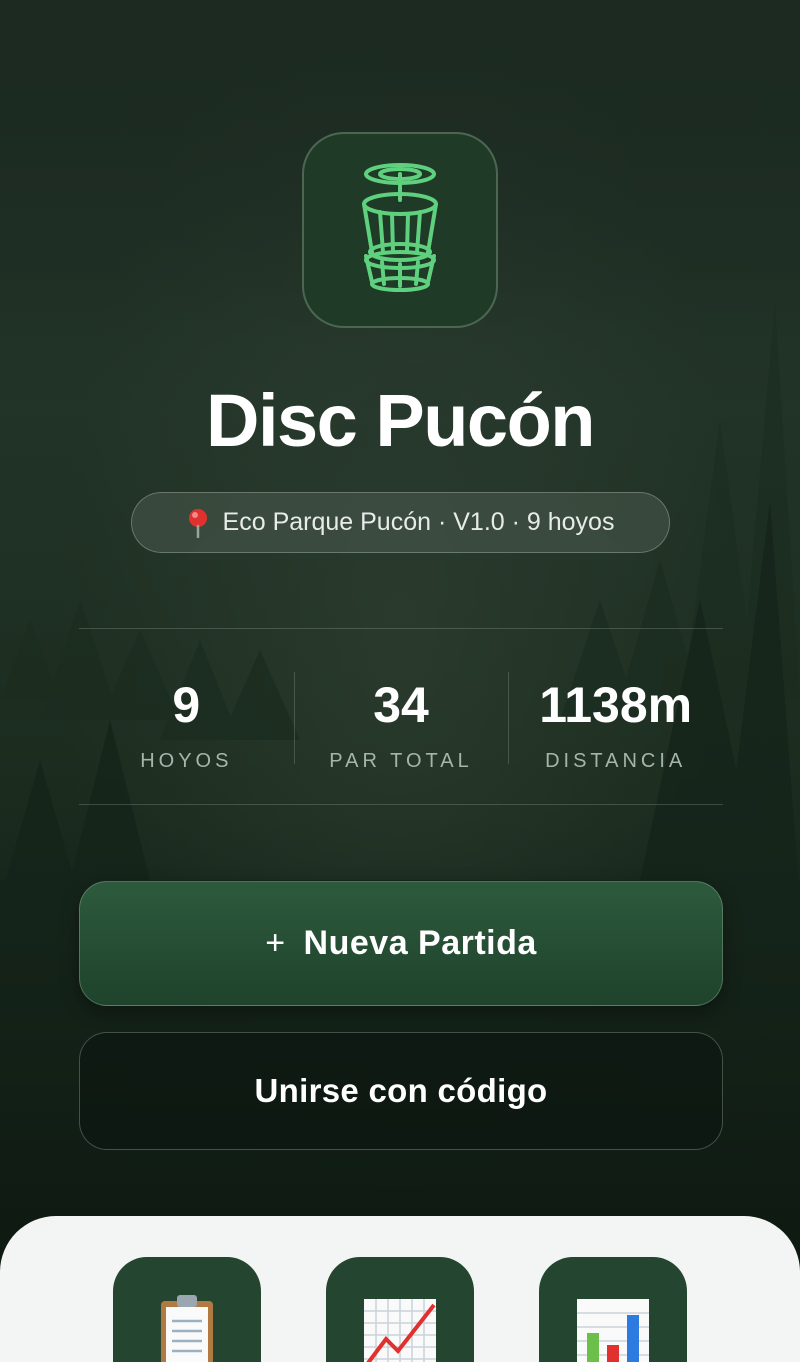  I want to click on stat-value: 9, so click(186, 705).